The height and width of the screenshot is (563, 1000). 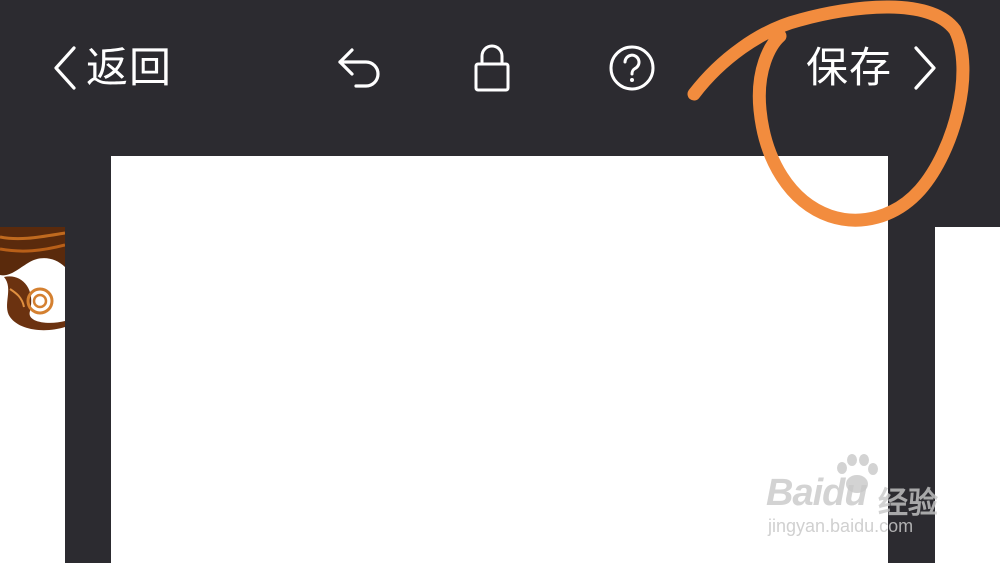 I want to click on lock-icon, so click(x=492, y=68).